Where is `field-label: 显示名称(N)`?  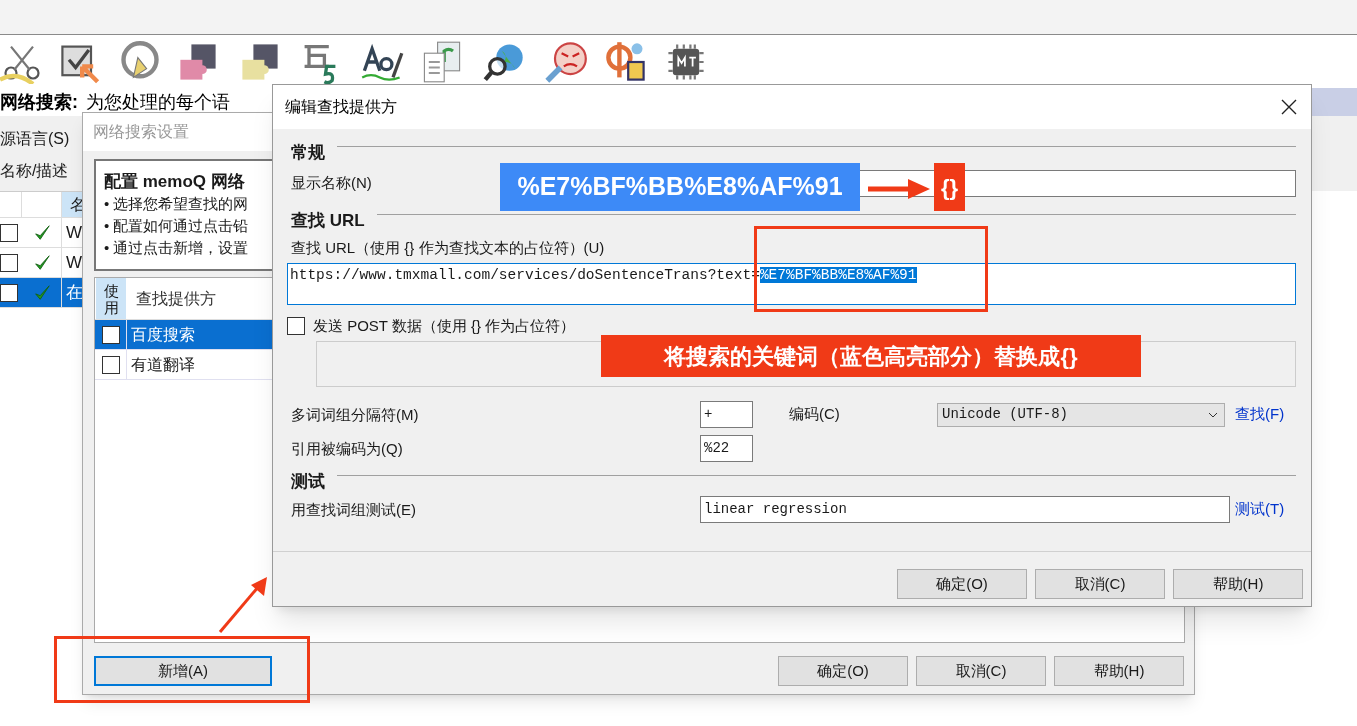
field-label: 显示名称(N) is located at coordinates (331, 182).